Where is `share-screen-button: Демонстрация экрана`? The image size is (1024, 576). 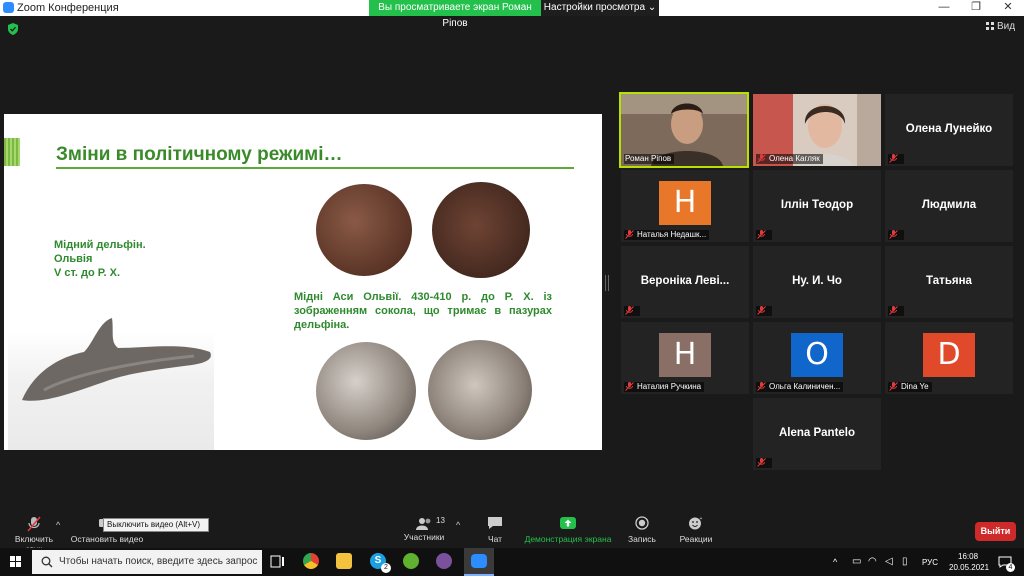
share-screen-button: Демонстрация экрана is located at coordinates (568, 530).